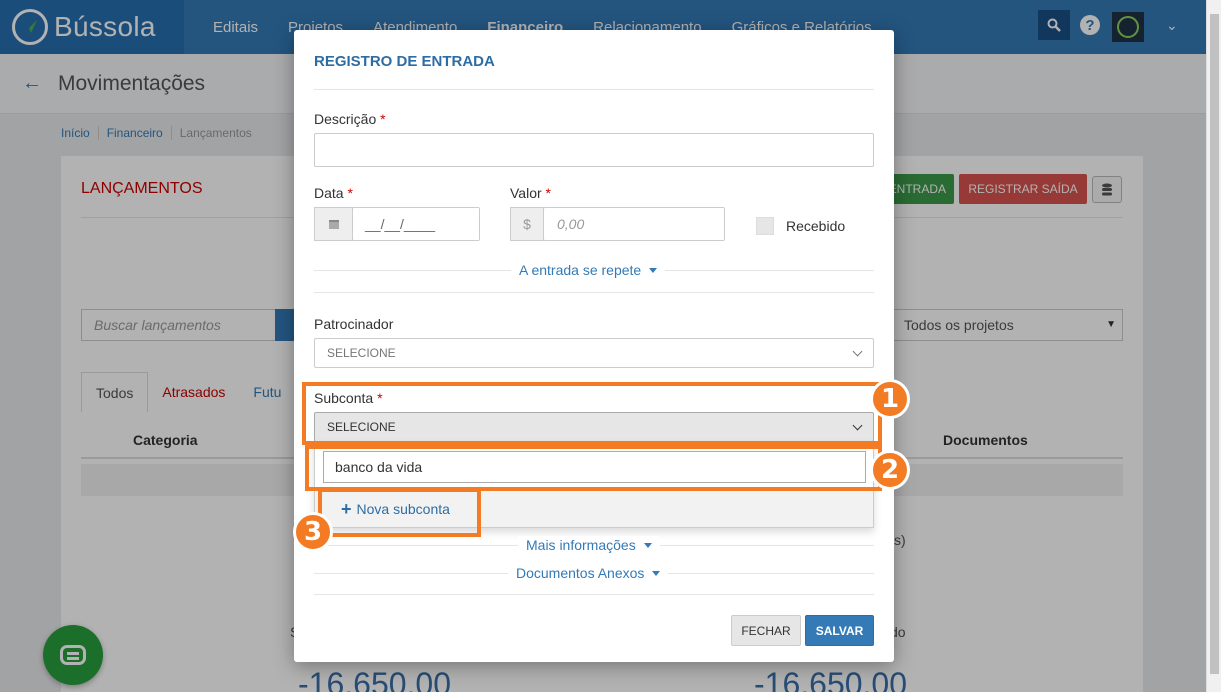  I want to click on page-scrollbar, so click(1213, 346).